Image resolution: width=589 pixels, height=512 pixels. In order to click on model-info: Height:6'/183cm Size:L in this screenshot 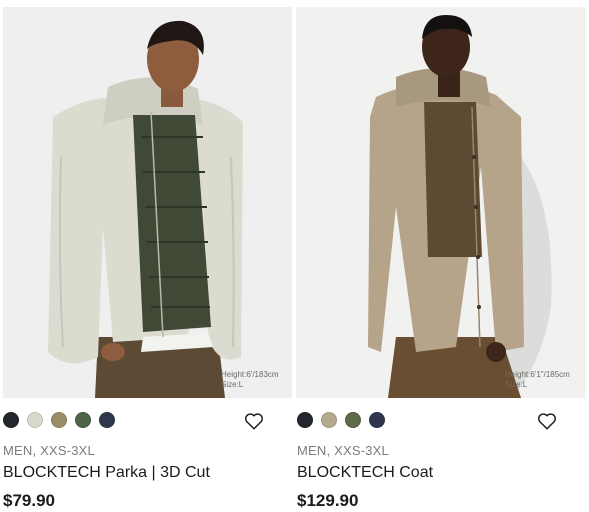, I will do `click(250, 380)`.